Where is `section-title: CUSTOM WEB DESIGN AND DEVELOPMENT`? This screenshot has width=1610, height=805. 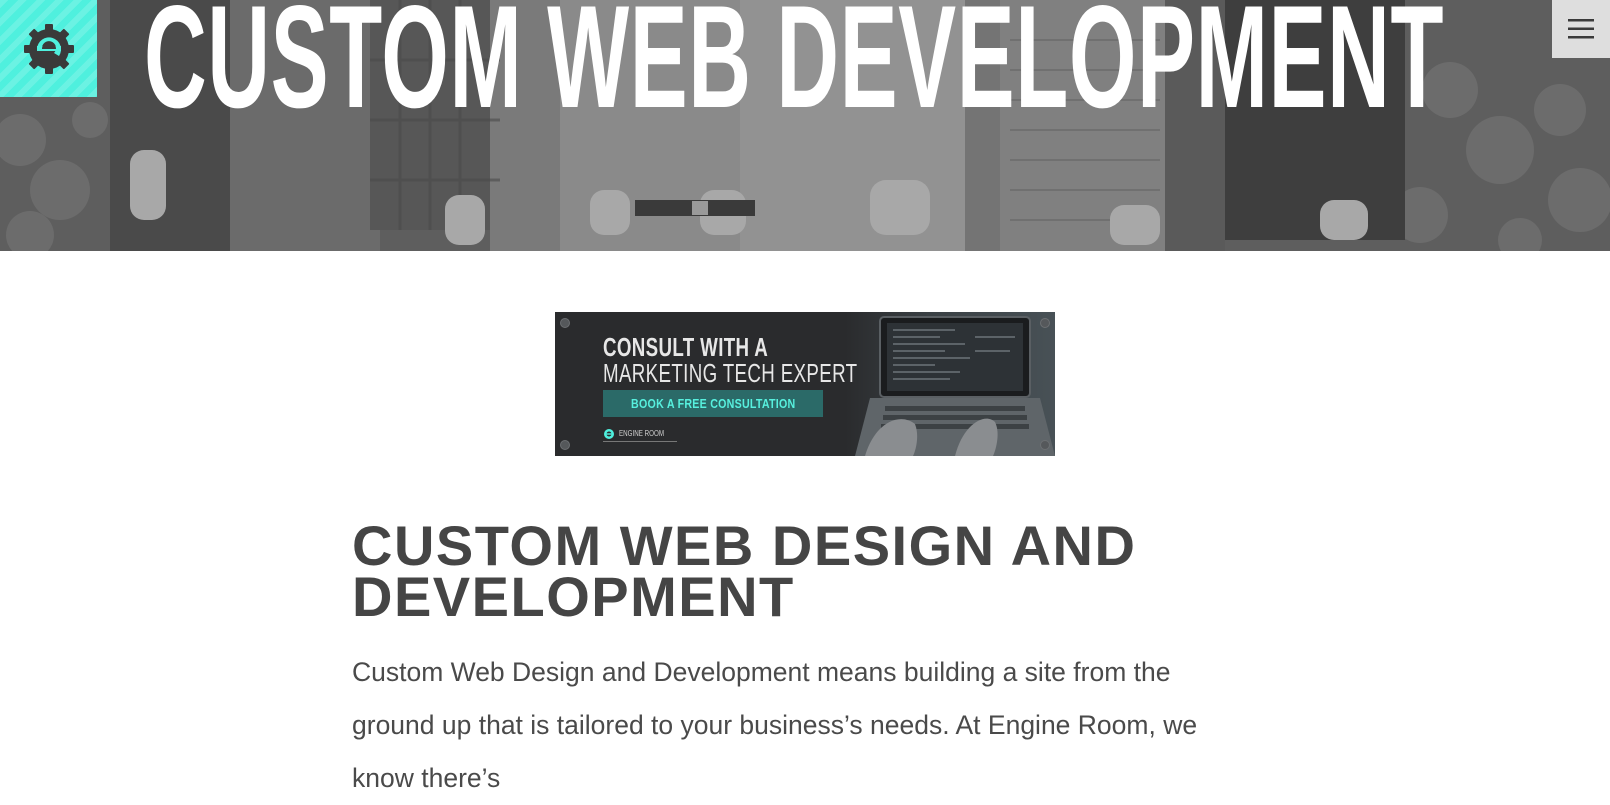
section-title: CUSTOM WEB DESIGN AND DEVELOPMENT is located at coordinates (744, 571).